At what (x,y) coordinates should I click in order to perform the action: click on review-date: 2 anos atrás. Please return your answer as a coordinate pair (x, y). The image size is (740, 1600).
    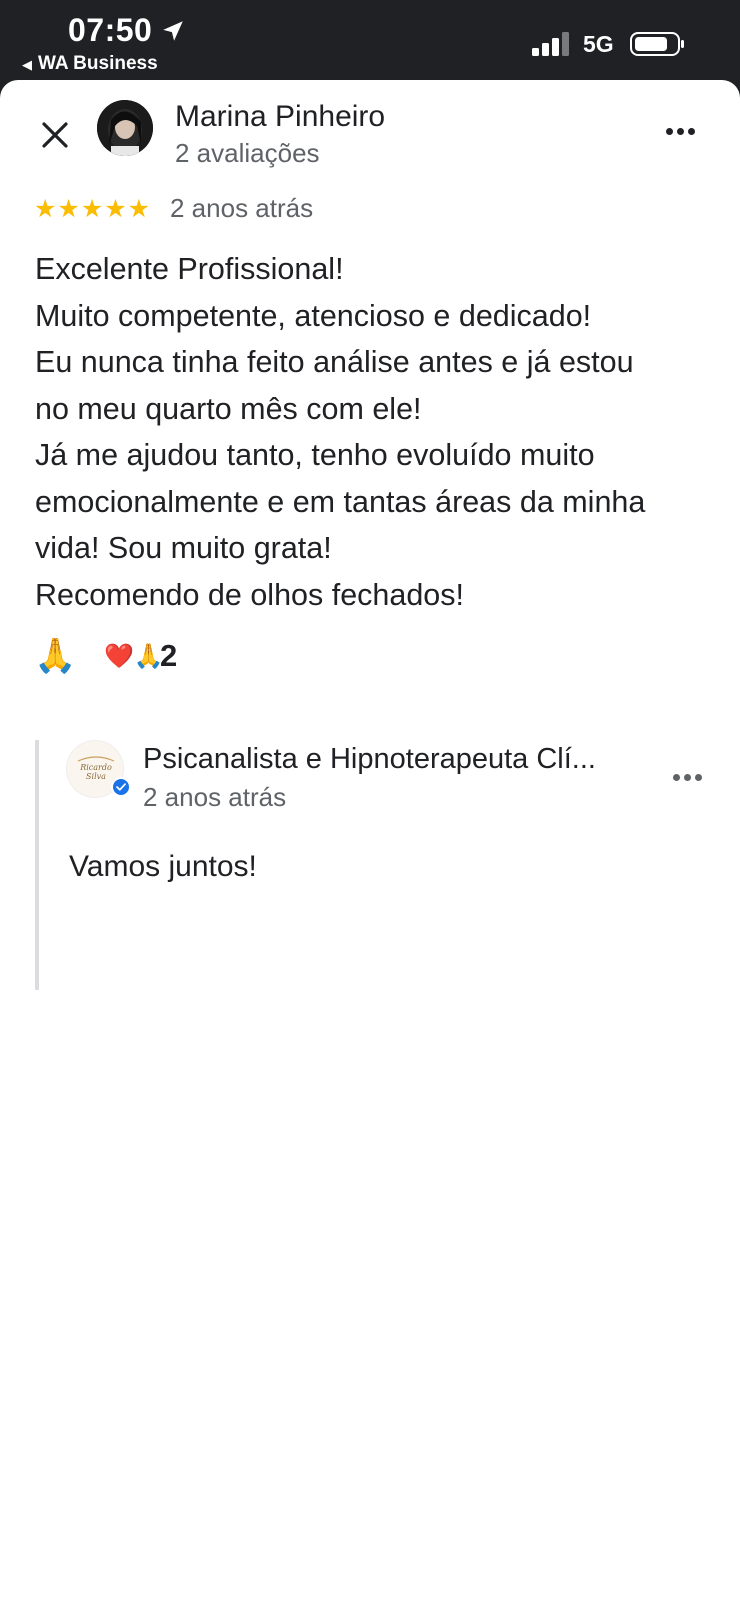
    Looking at the image, I should click on (242, 208).